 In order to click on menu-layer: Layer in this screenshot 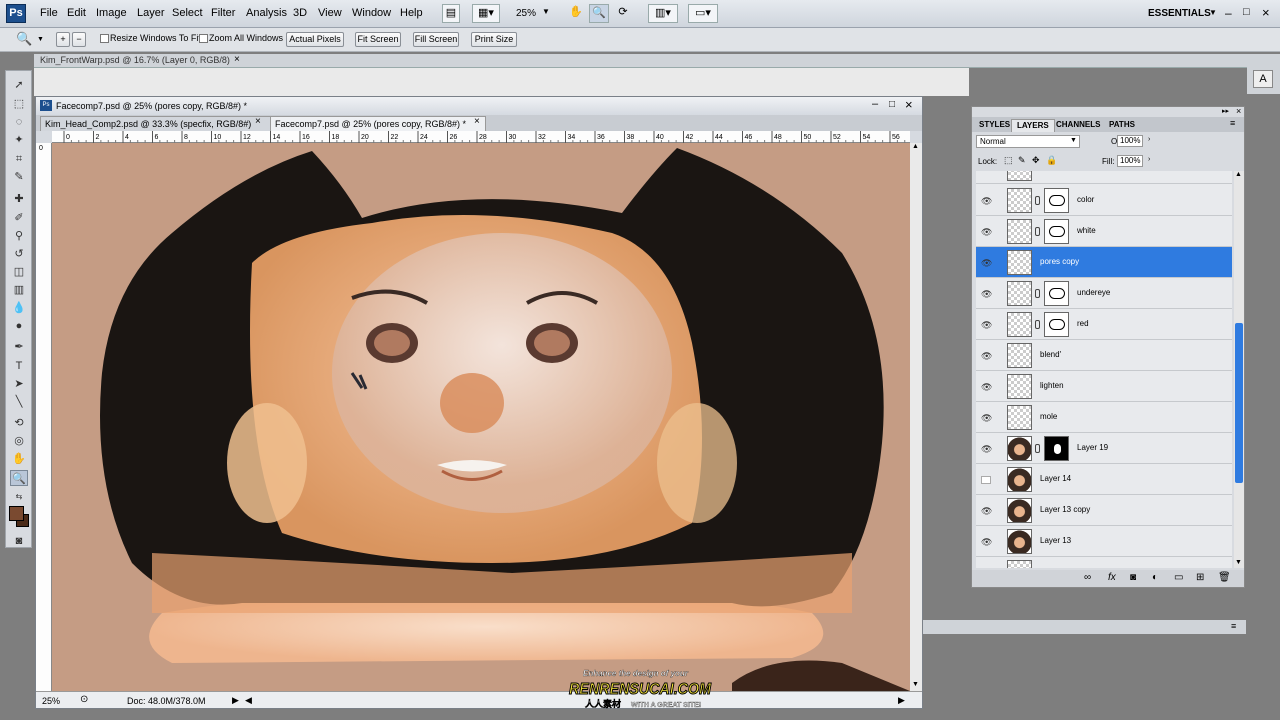, I will do `click(151, 13)`.